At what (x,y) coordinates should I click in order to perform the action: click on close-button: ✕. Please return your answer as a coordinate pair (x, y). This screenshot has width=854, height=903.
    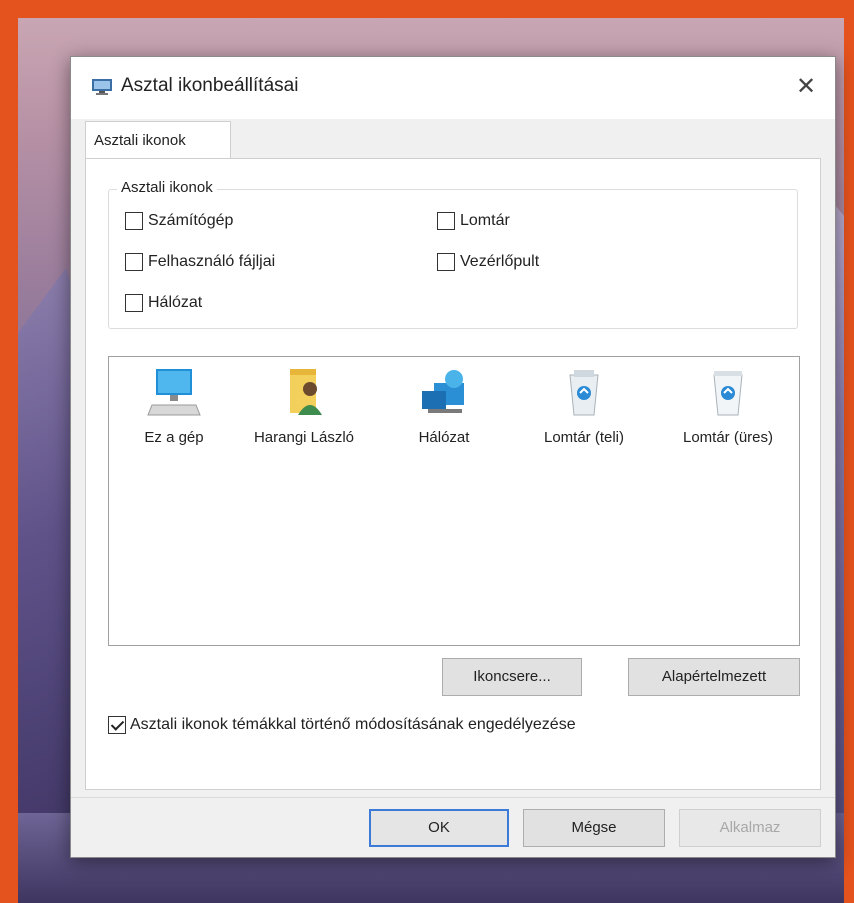
    Looking at the image, I should click on (806, 87).